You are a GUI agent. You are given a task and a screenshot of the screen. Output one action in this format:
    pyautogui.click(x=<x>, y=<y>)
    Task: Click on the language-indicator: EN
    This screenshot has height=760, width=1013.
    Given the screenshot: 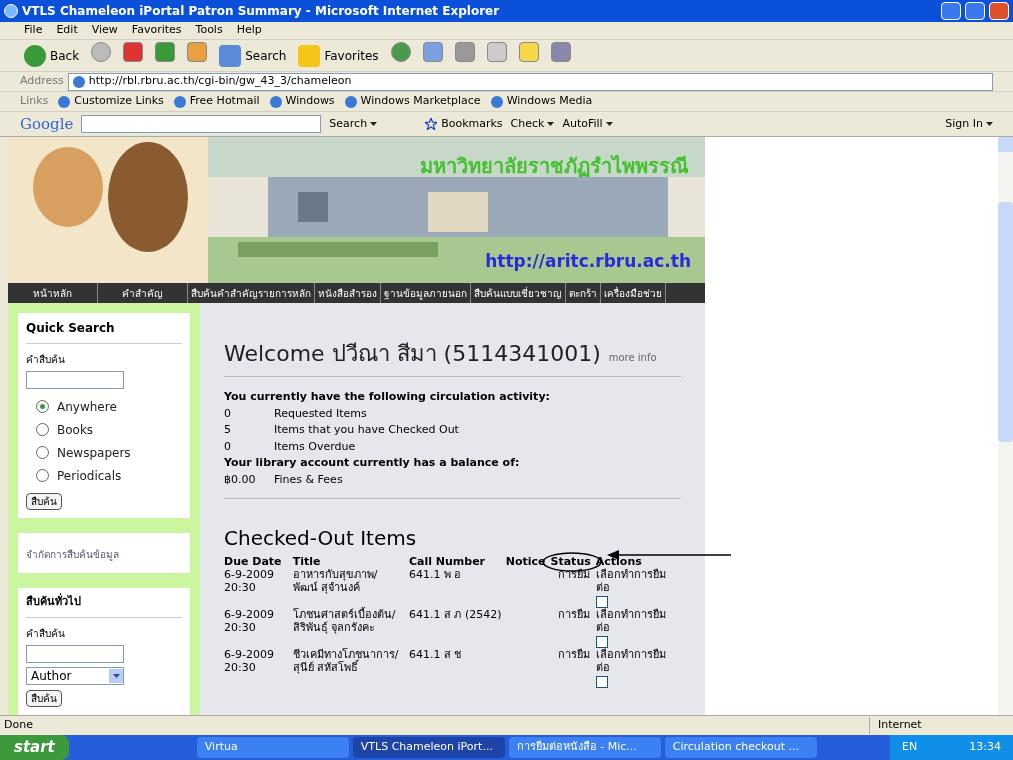 What is the action you would take?
    pyautogui.click(x=910, y=747)
    